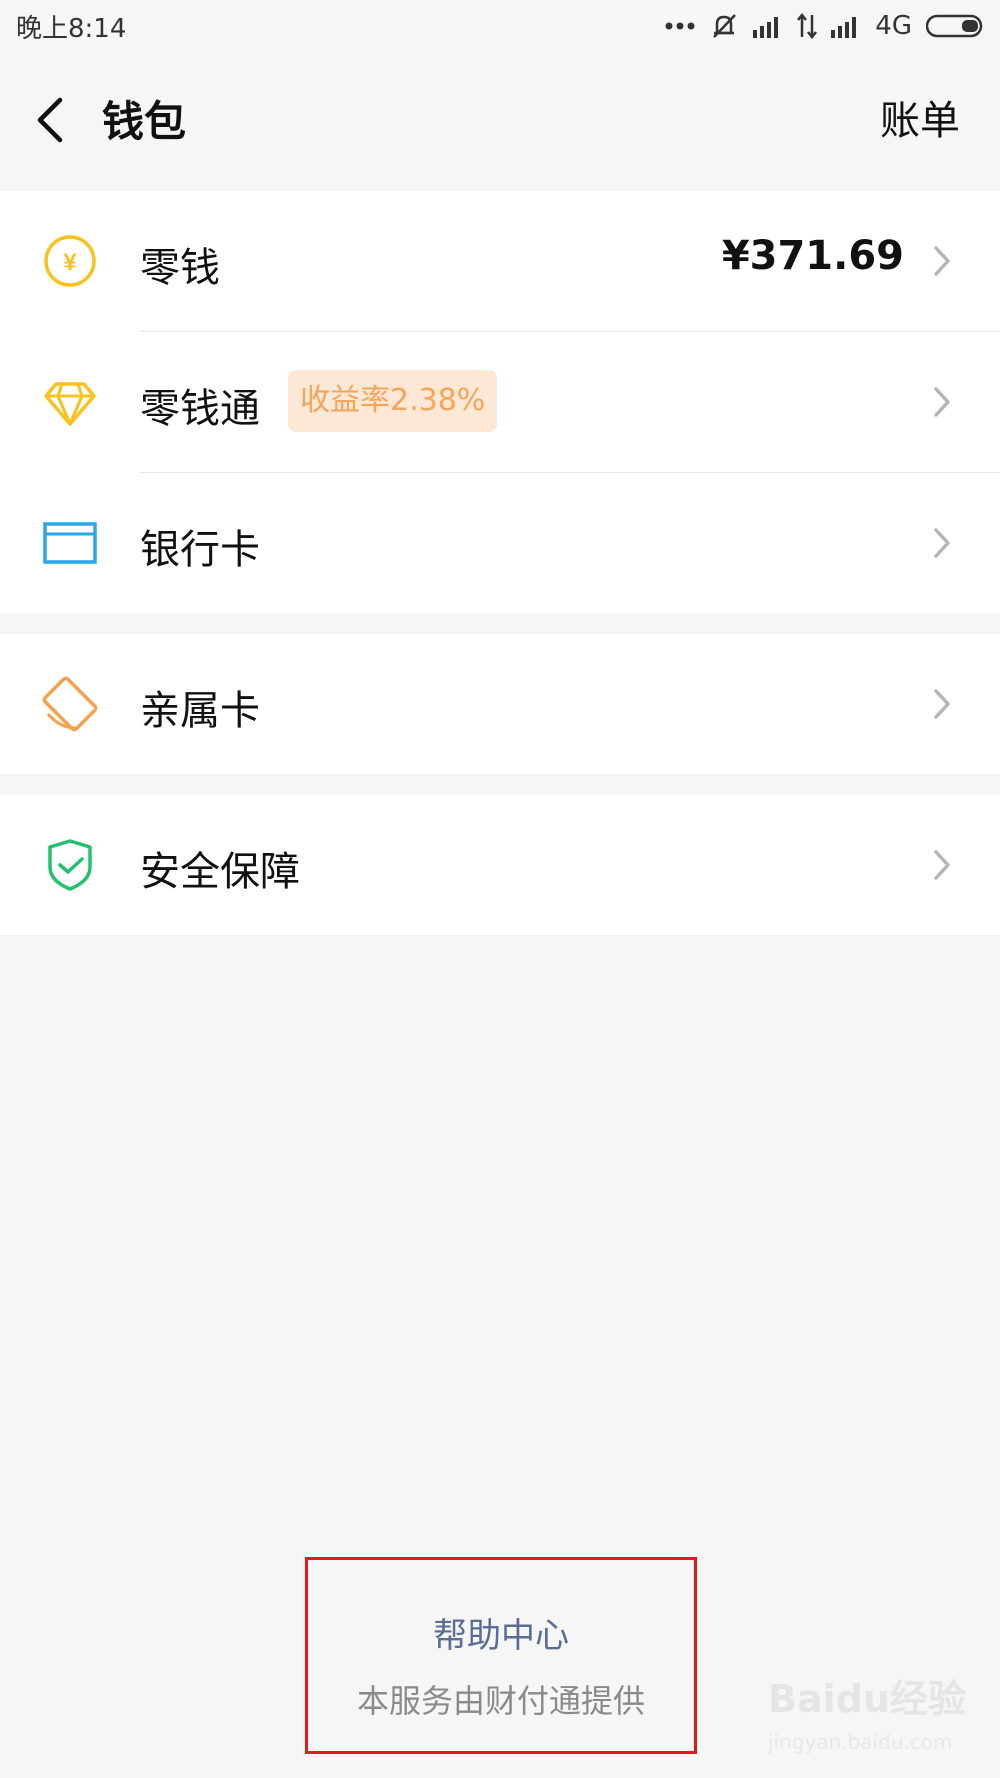 This screenshot has height=1778, width=1000. Describe the element at coordinates (180, 268) in the screenshot. I see `row-label: 零钱` at that location.